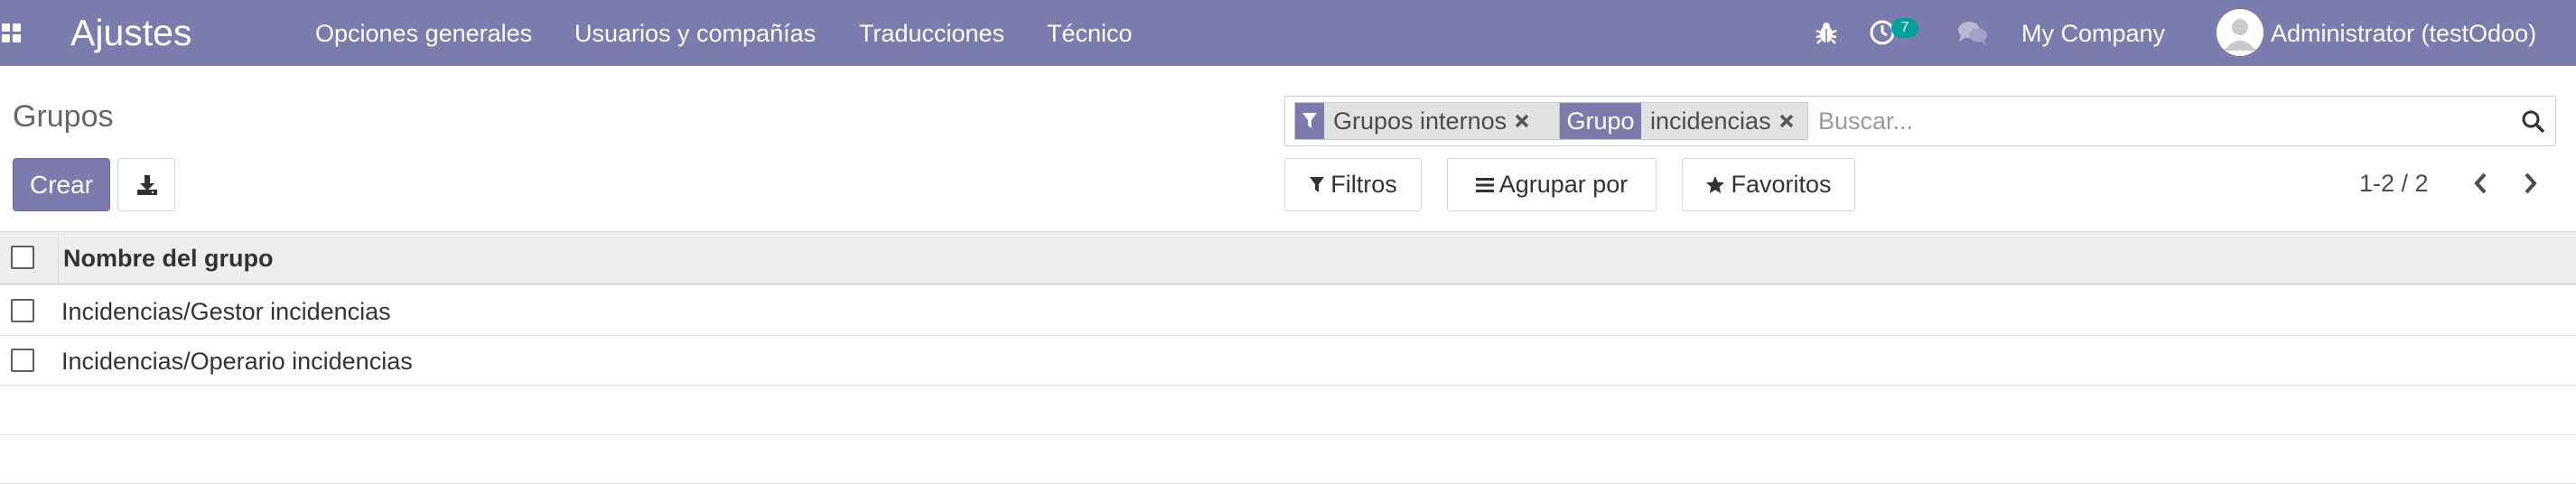 Image resolution: width=2576 pixels, height=484 pixels. What do you see at coordinates (1288, 258) in the screenshot?
I see `list-header: Nombre del grupo` at bounding box center [1288, 258].